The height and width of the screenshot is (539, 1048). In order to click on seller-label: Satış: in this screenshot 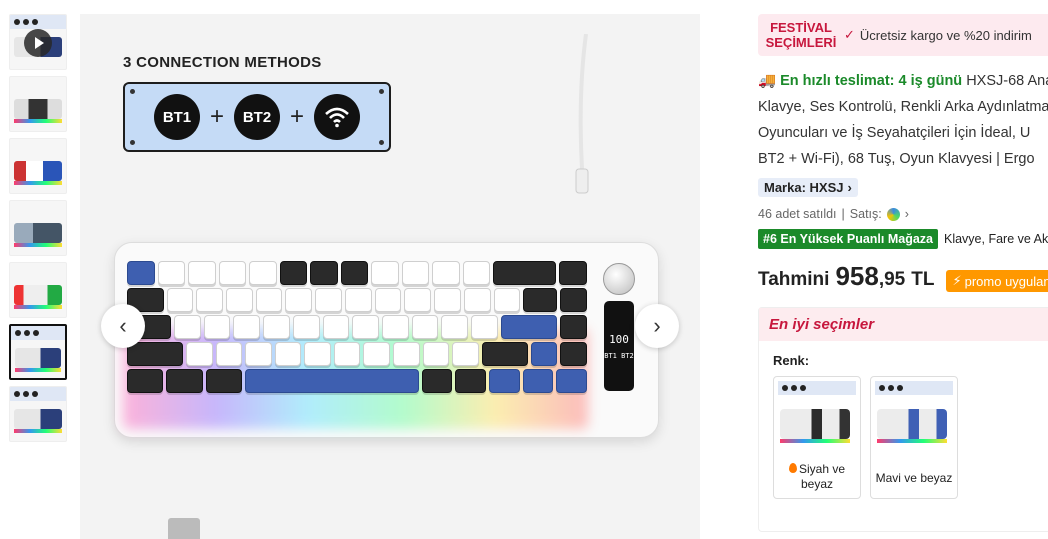, I will do `click(865, 214)`.